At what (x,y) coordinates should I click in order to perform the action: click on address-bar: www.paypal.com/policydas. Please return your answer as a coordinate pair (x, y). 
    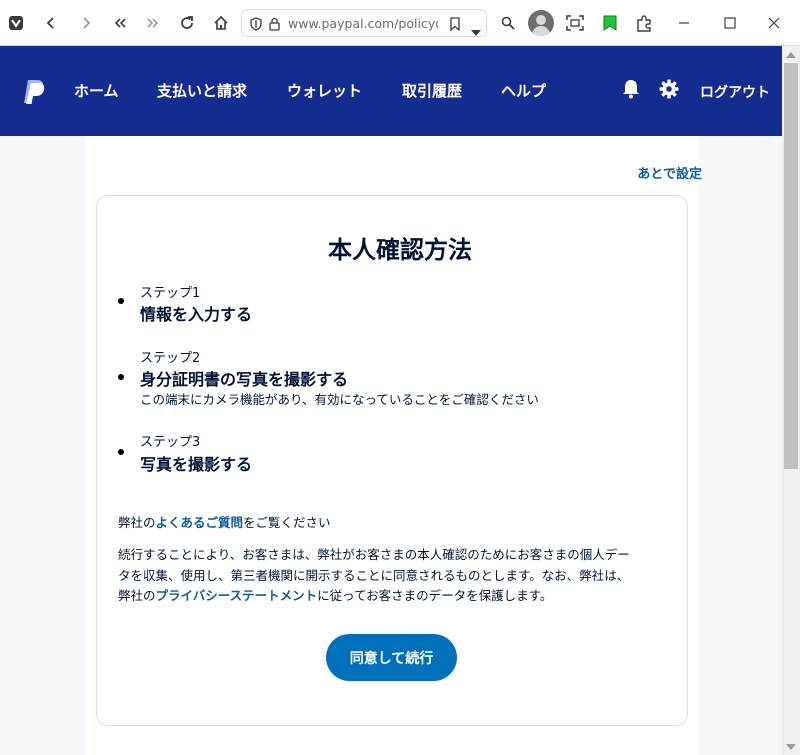
    Looking at the image, I should click on (364, 23).